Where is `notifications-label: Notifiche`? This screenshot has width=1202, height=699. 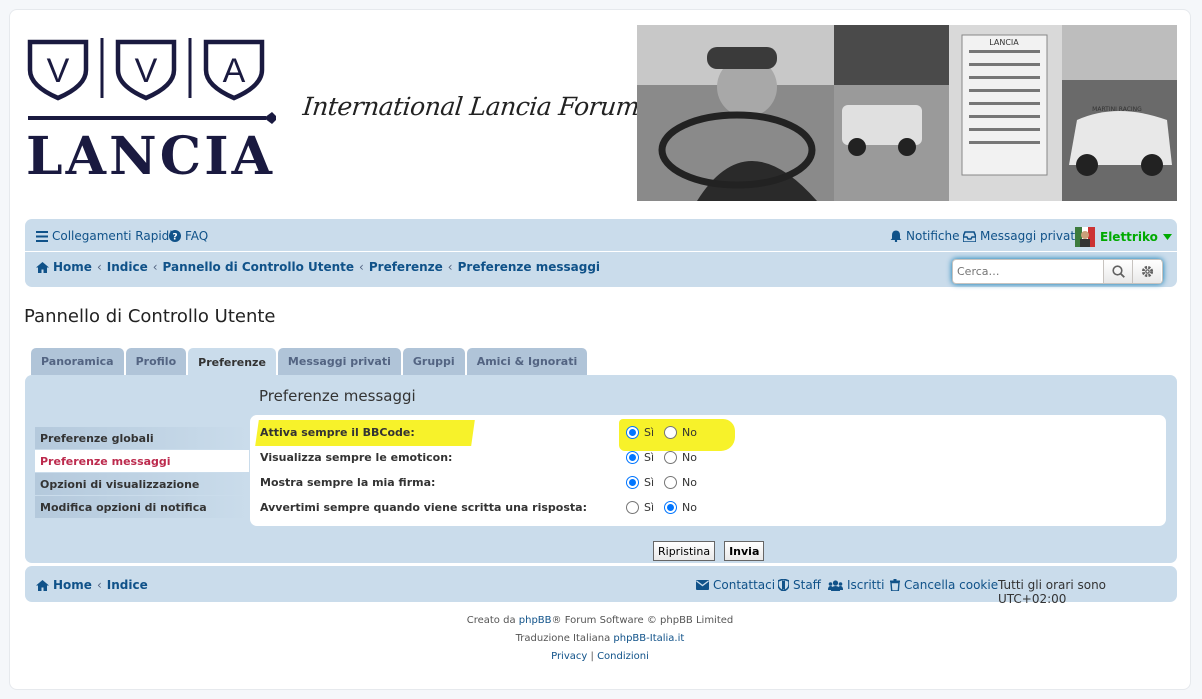 notifications-label: Notifiche is located at coordinates (933, 236).